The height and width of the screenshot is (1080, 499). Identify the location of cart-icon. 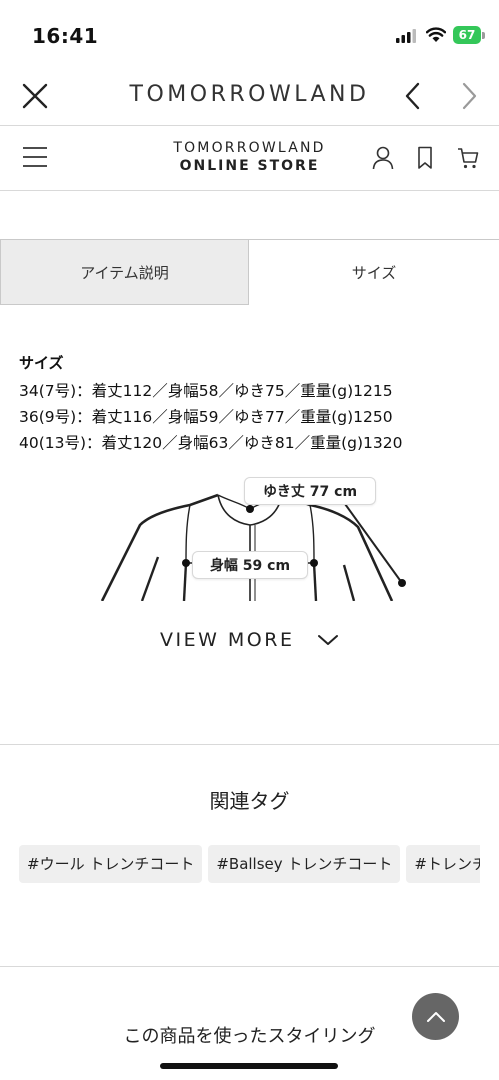
(468, 158).